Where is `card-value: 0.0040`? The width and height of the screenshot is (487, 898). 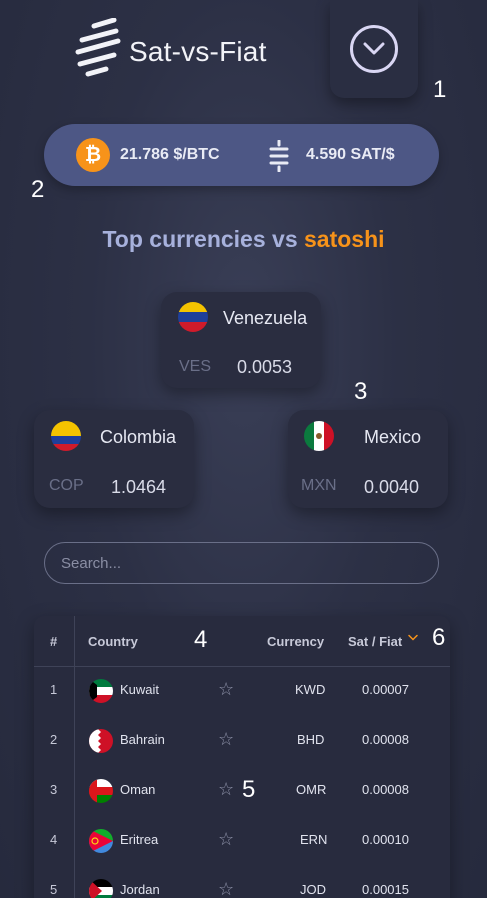 card-value: 0.0040 is located at coordinates (392, 487).